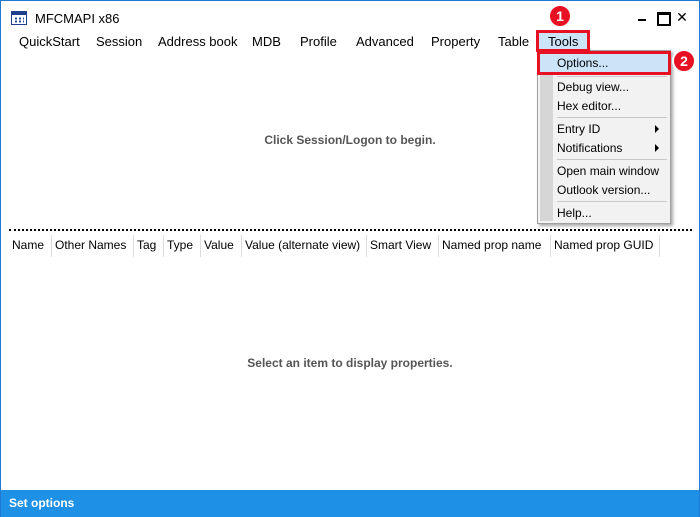 The height and width of the screenshot is (517, 700). I want to click on window-title: MFCMAPI x86, so click(77, 18).